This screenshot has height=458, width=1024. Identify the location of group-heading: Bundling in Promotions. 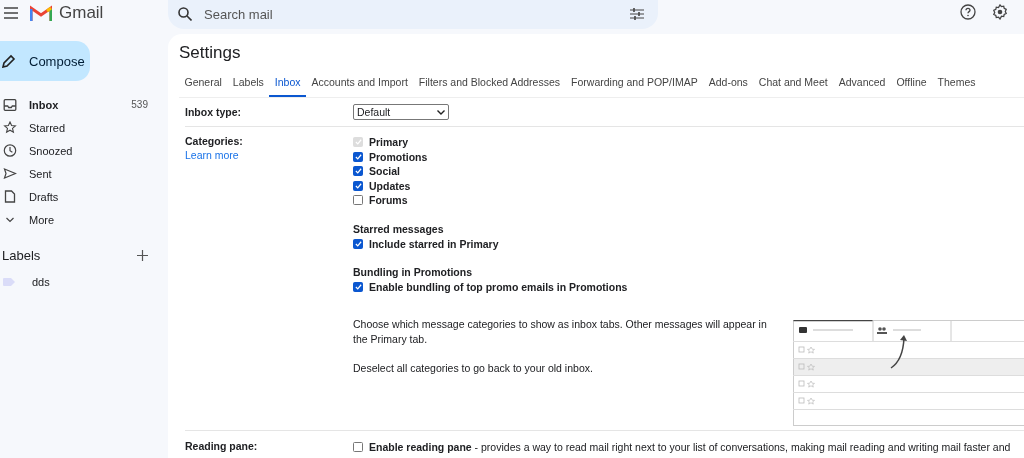
(413, 272).